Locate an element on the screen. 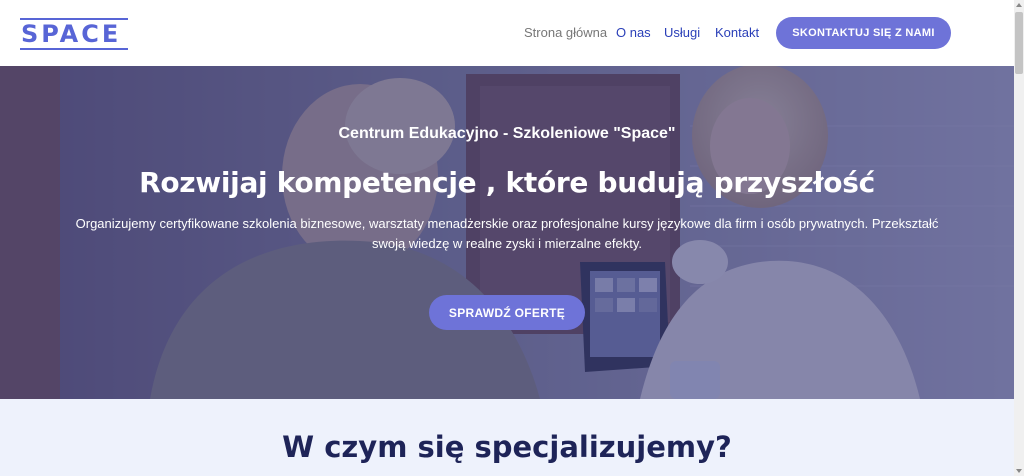 Image resolution: width=1024 pixels, height=476 pixels. contact-us-button: SKONTAKTUJ SIĘ Z NAMI is located at coordinates (863, 33).